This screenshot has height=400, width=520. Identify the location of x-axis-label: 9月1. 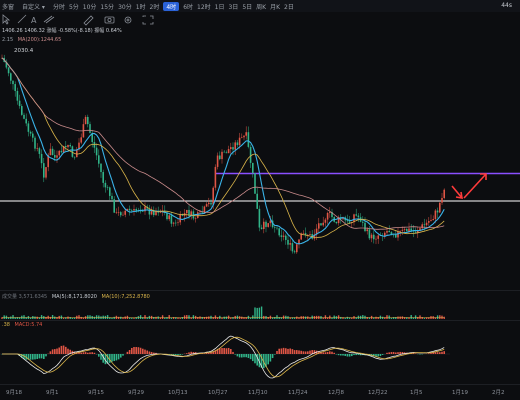
(52, 393).